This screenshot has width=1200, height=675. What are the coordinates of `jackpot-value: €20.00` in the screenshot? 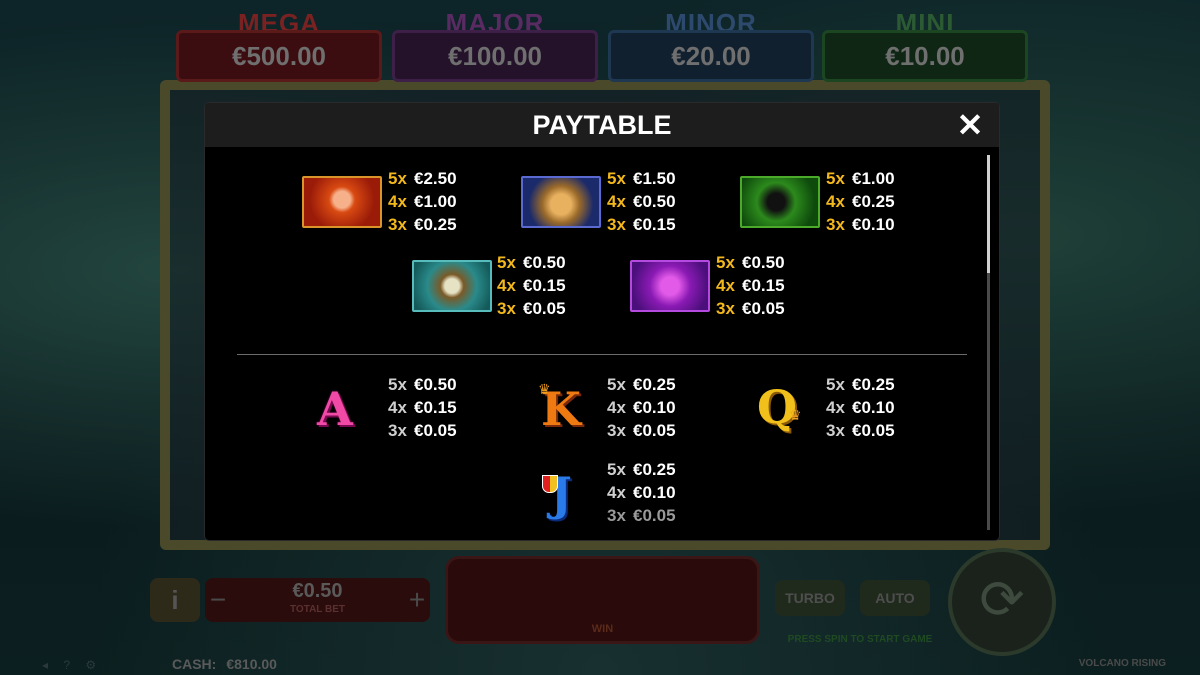 It's located at (711, 56).